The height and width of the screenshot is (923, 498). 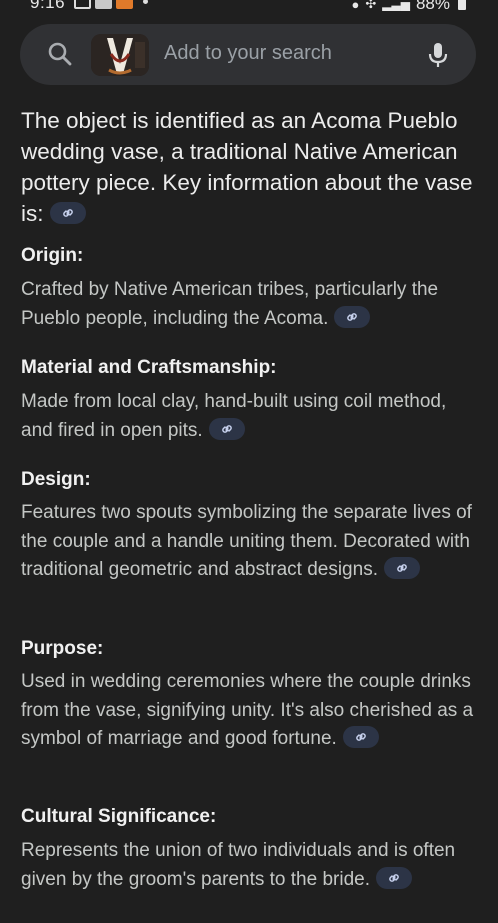 What do you see at coordinates (438, 55) in the screenshot?
I see `mic-icon` at bounding box center [438, 55].